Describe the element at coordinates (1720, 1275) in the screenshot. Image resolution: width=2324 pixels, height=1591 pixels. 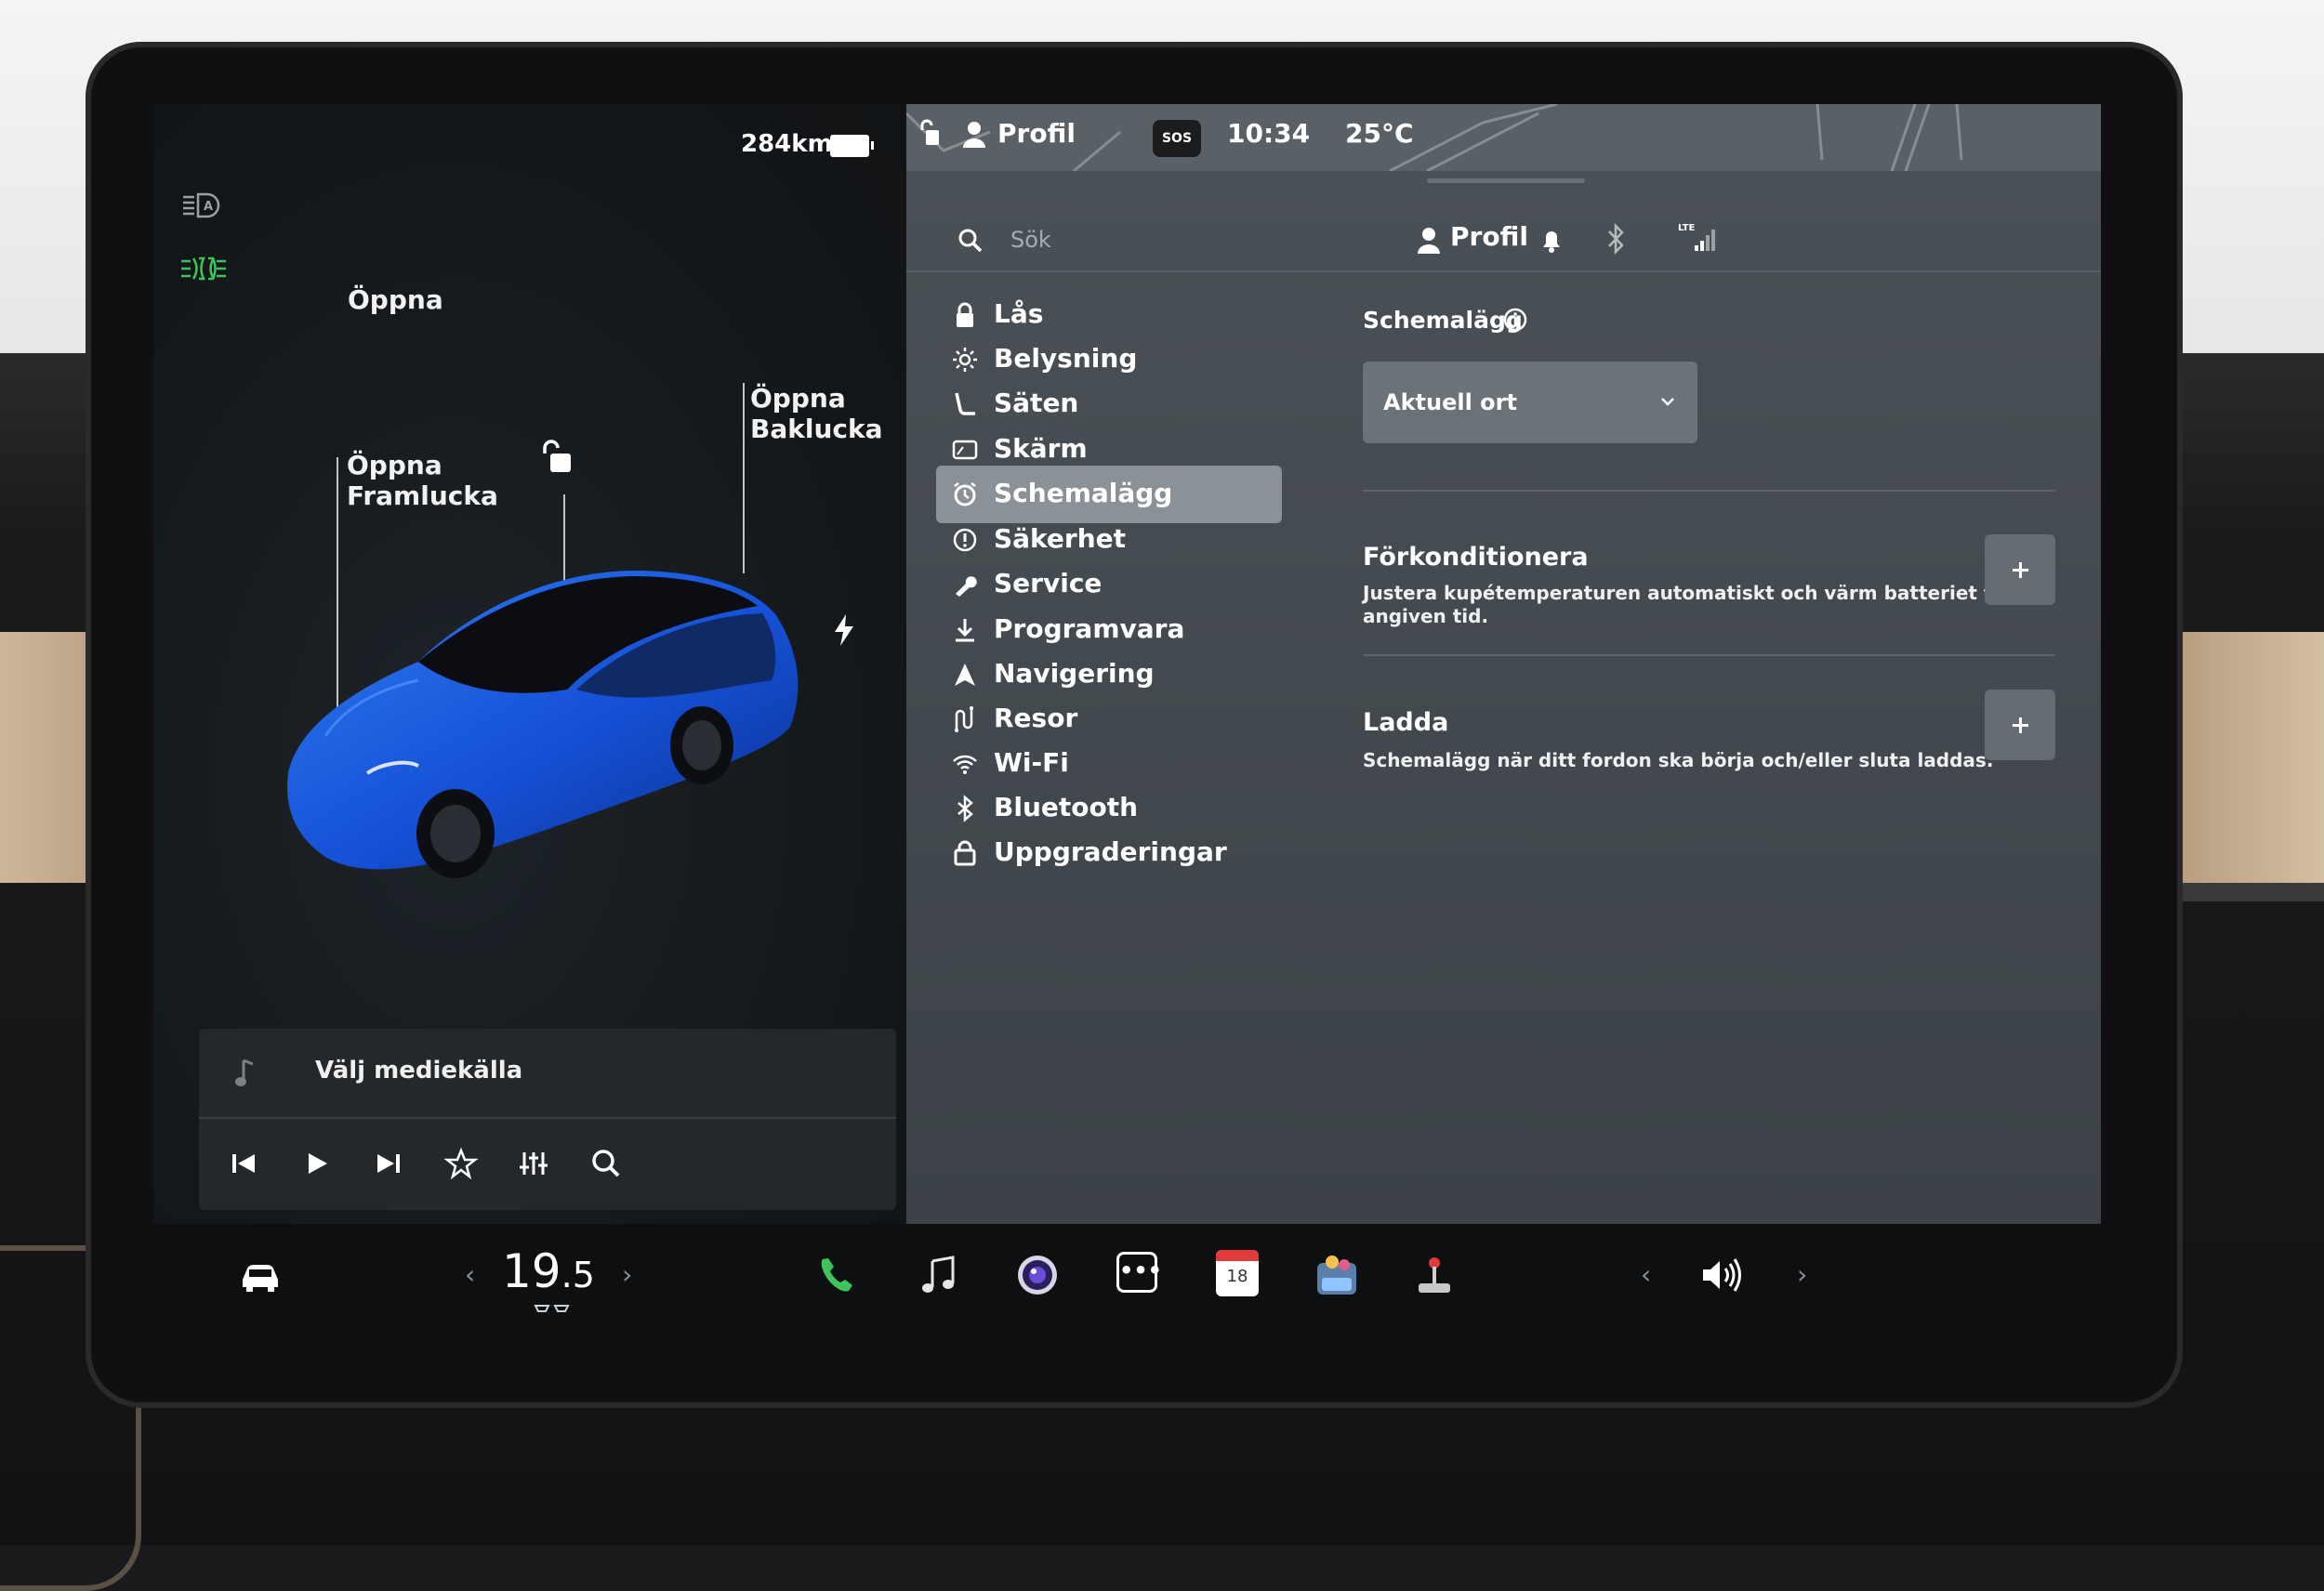
I see `volume-icon` at that location.